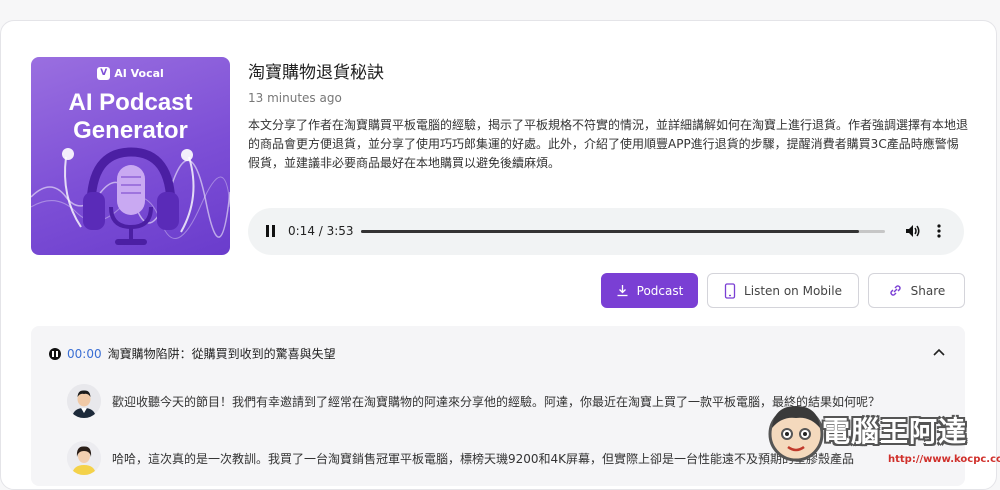  What do you see at coordinates (939, 231) in the screenshot?
I see `more-options-icon` at bounding box center [939, 231].